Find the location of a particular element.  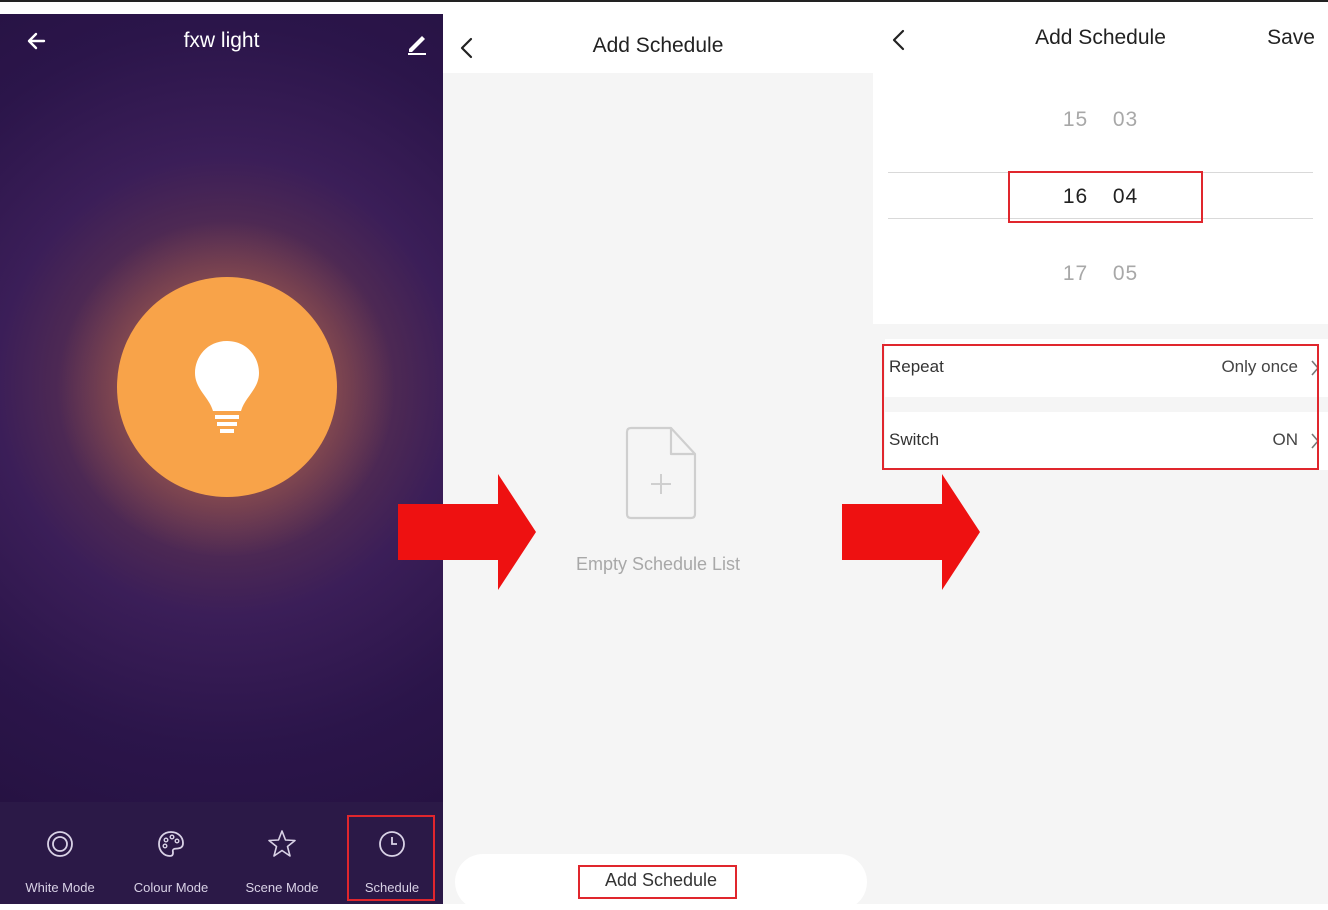

hour-value: 15 is located at coordinates (1075, 119).